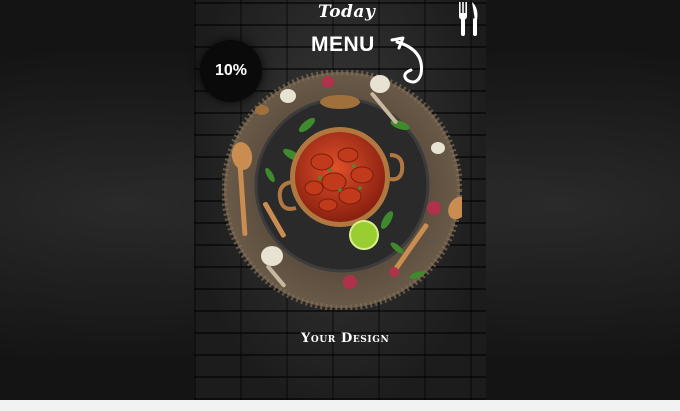 Image resolution: width=680 pixels, height=411 pixels. I want to click on footer-caption: Your Design, so click(345, 338).